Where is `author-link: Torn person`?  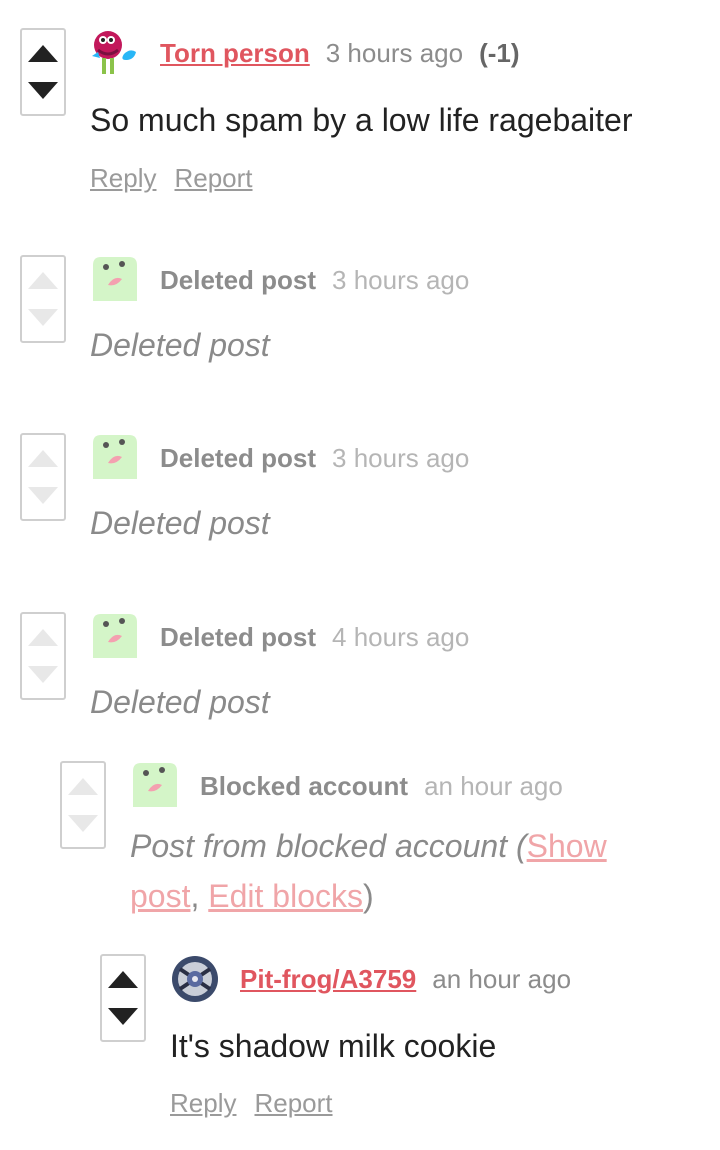 author-link: Torn person is located at coordinates (235, 53).